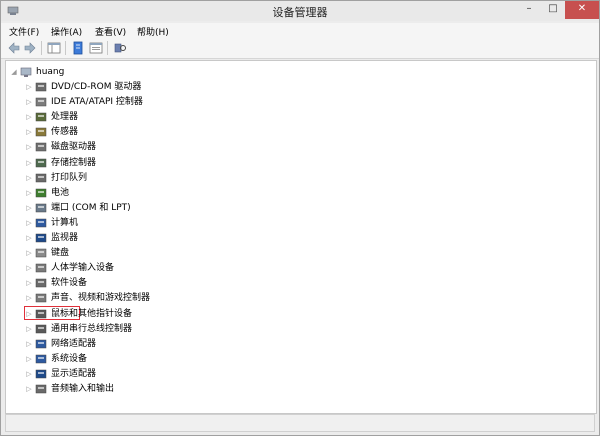 The width and height of the screenshot is (600, 436). I want to click on ide-controller-icon, so click(41, 102).